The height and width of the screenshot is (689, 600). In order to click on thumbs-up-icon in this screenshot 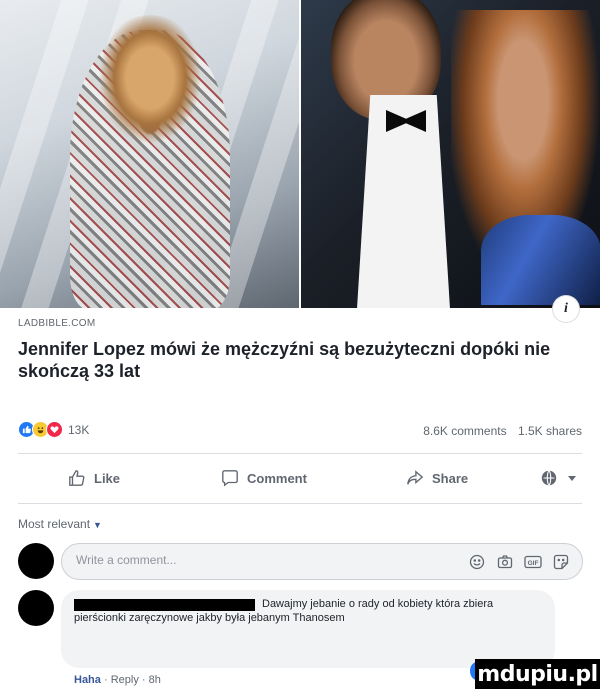, I will do `click(77, 478)`.